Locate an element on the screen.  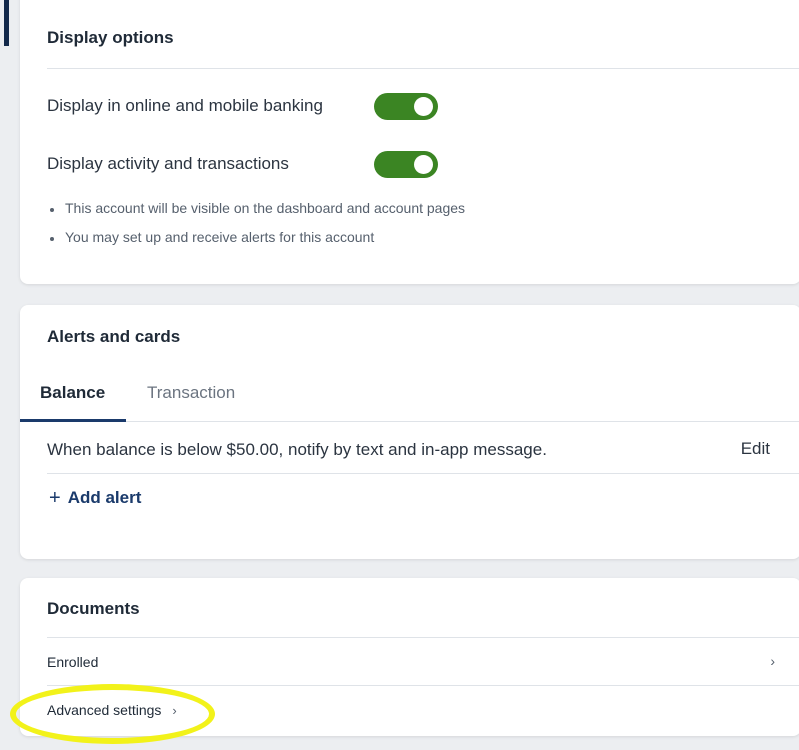
add-alert-label: Add alert is located at coordinates (104, 497).